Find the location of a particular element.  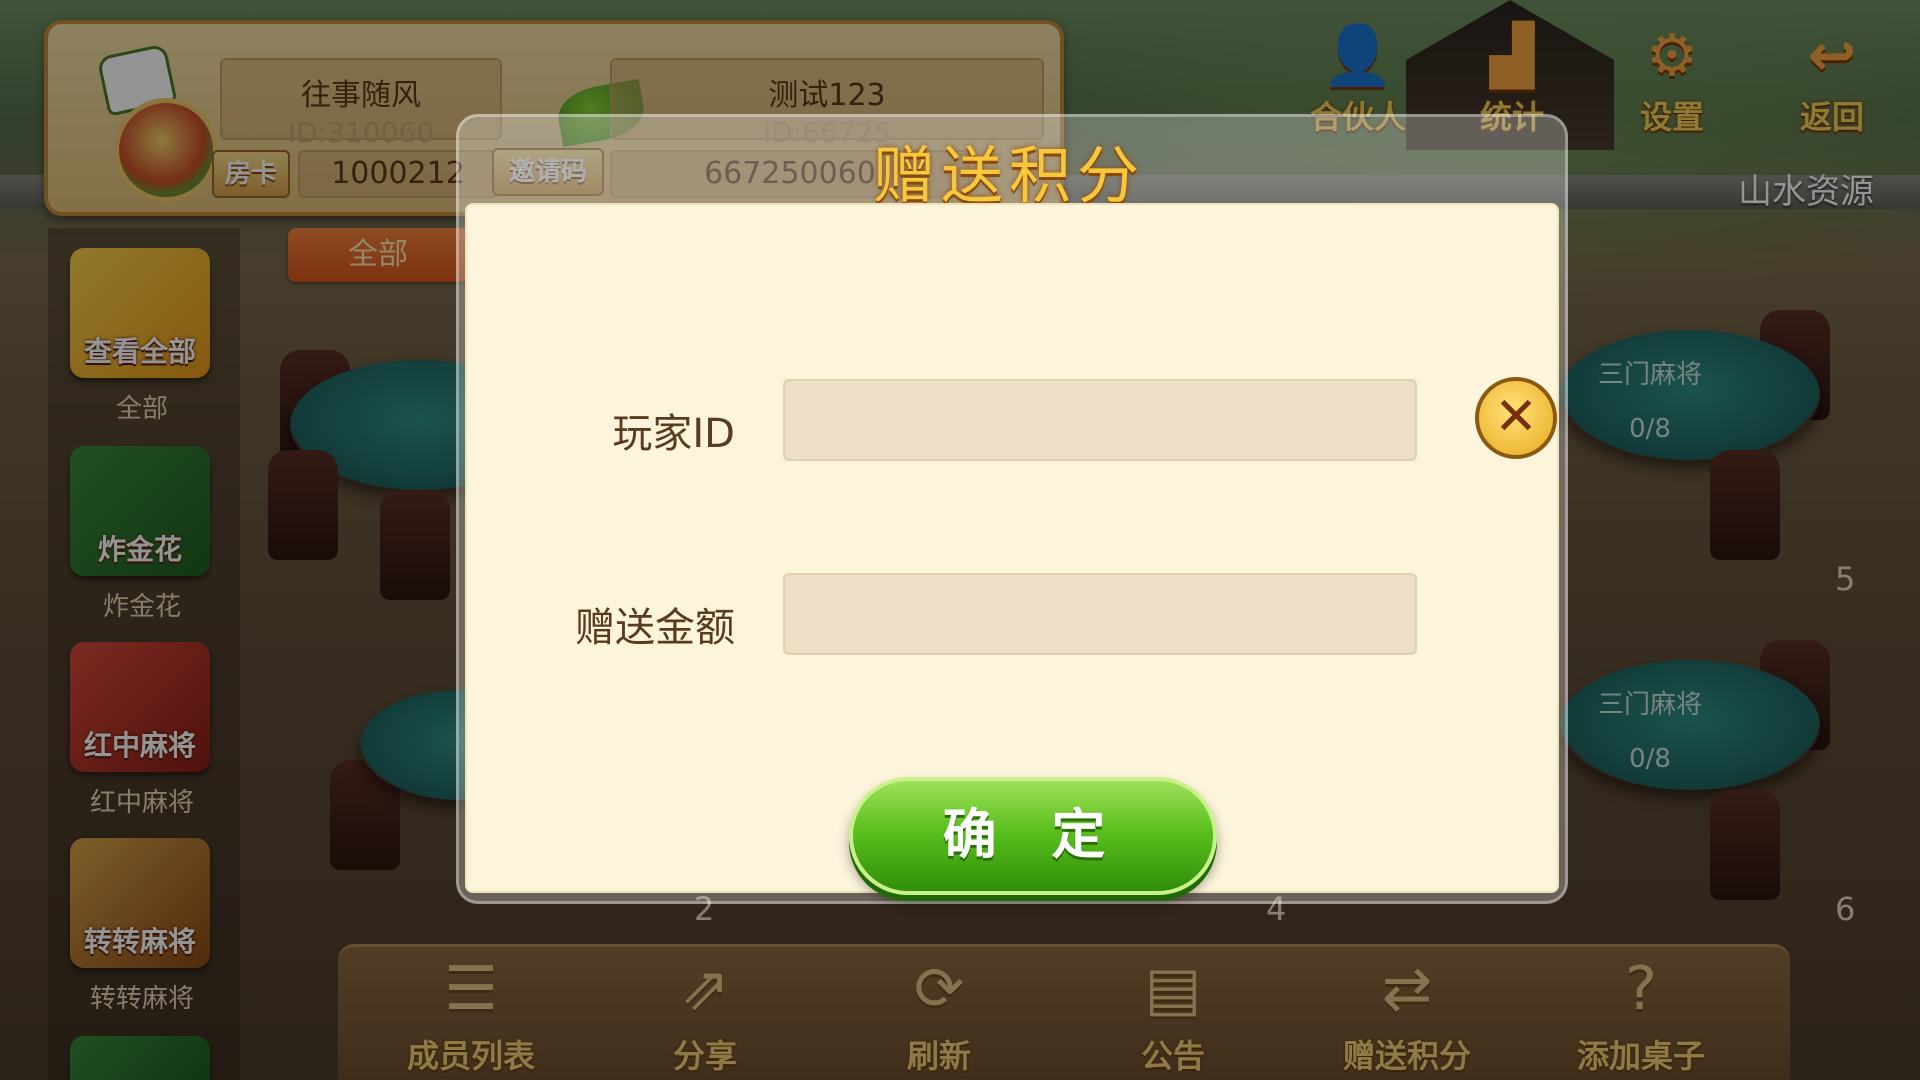

amount-label: 赠送金额 is located at coordinates (655, 628).